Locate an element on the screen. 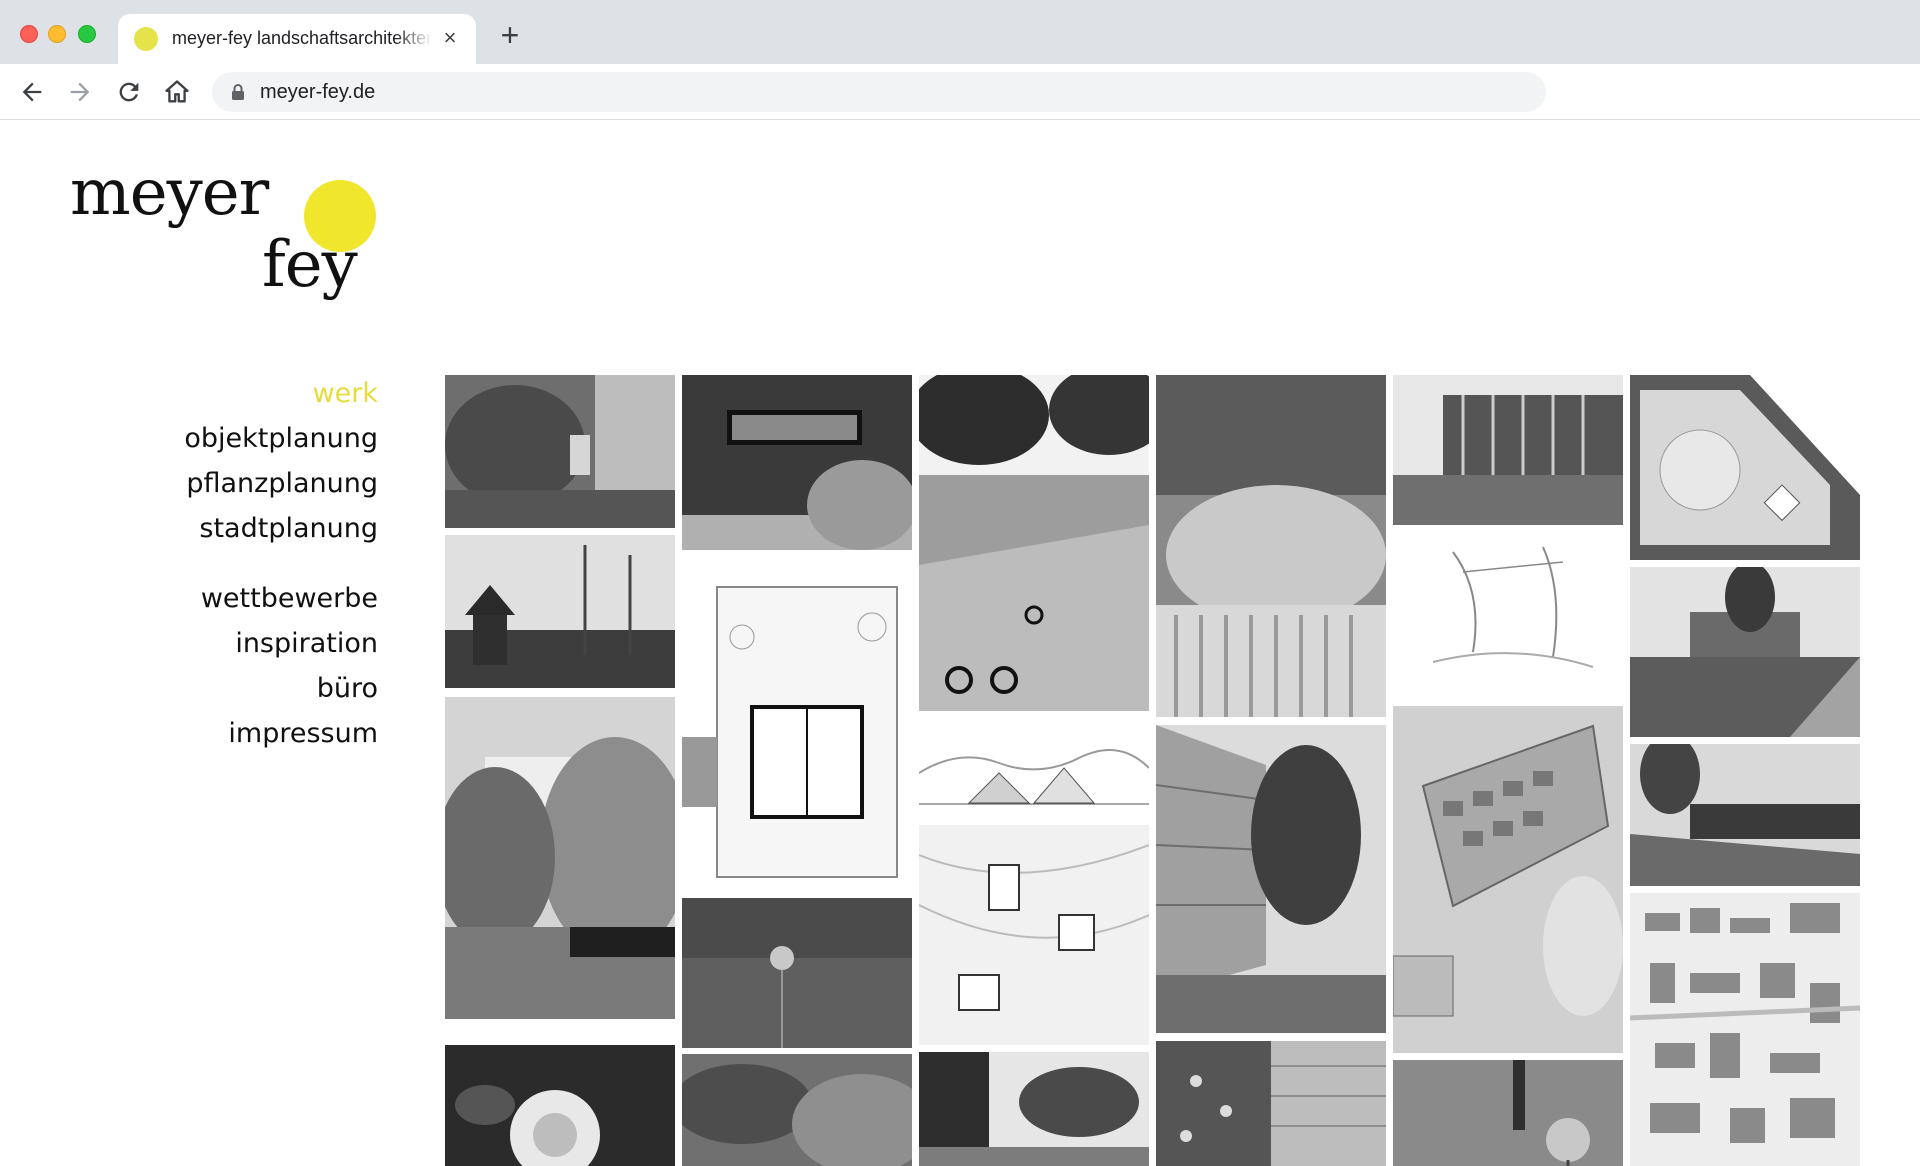  address-bar: meyer-fey.de is located at coordinates (879, 92).